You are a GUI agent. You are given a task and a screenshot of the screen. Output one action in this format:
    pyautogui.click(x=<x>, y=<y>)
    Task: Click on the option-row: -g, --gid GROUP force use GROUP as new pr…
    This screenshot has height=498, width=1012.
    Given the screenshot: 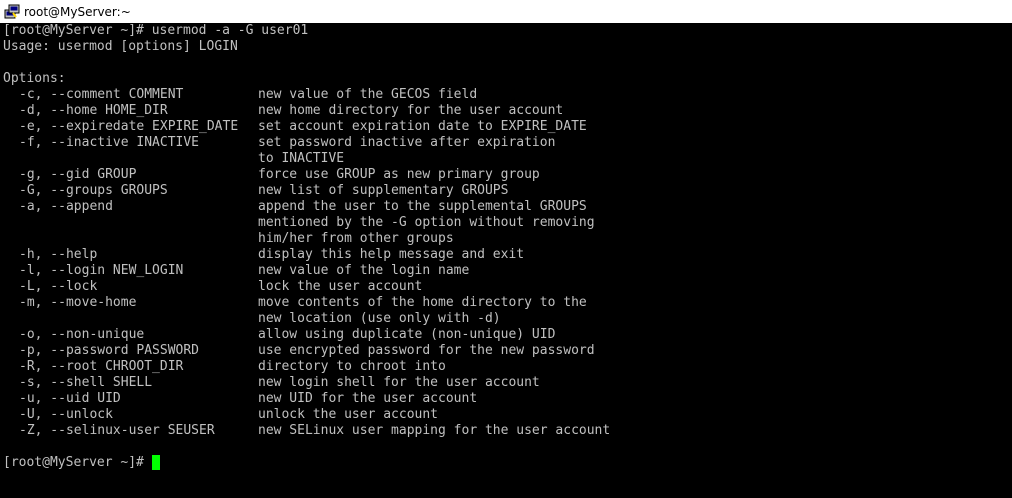 What is the action you would take?
    pyautogui.click(x=506, y=175)
    